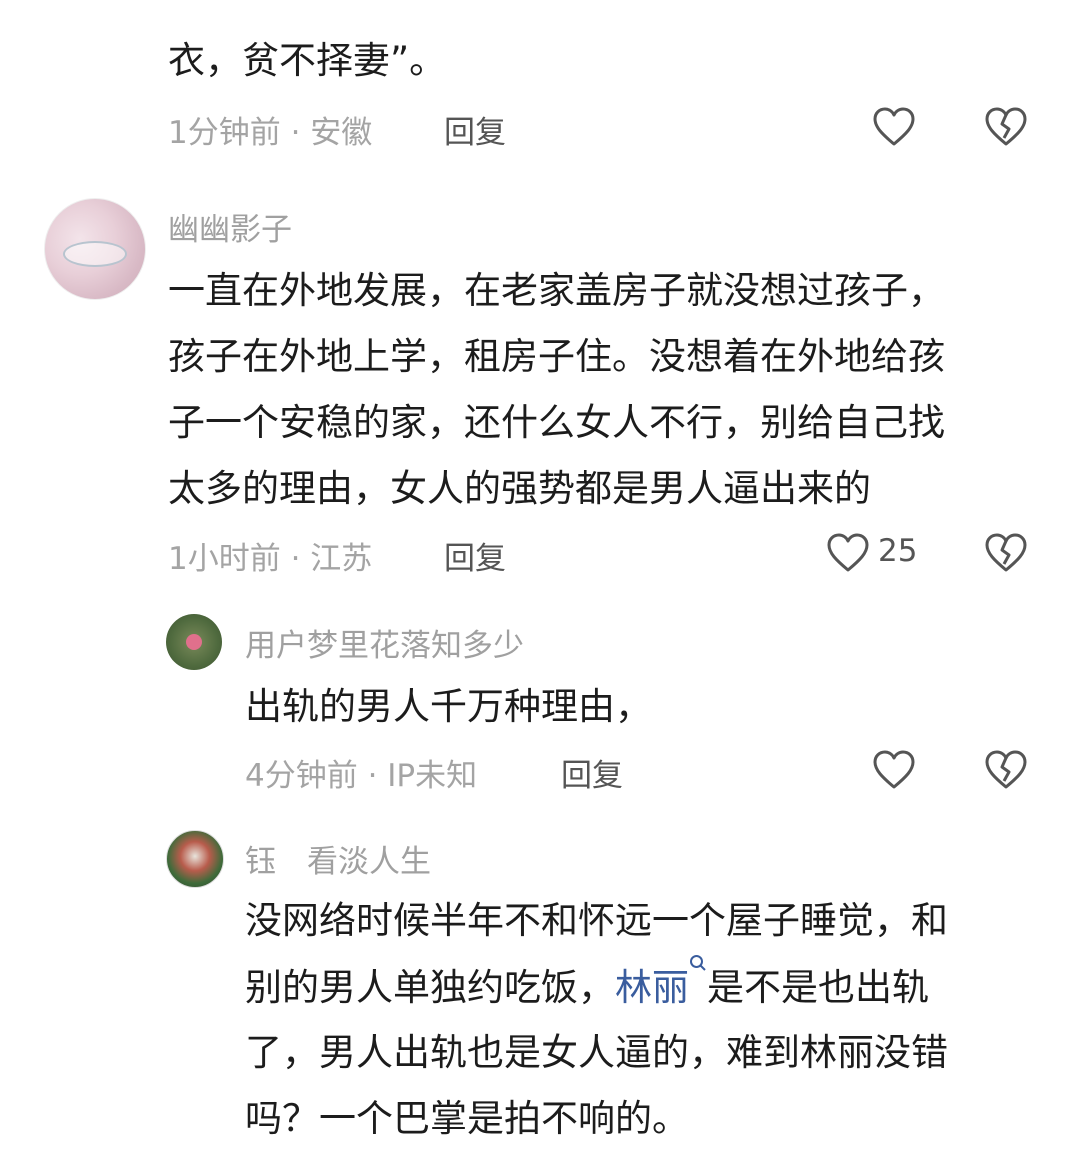  I want to click on username: 钰 看淡人生, so click(338, 858).